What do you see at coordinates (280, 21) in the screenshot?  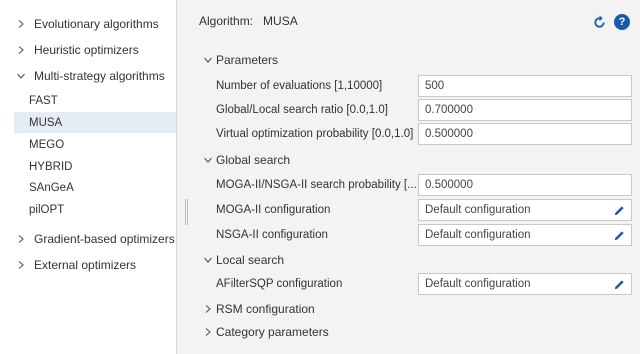 I see `algorithm-value: MUSA` at bounding box center [280, 21].